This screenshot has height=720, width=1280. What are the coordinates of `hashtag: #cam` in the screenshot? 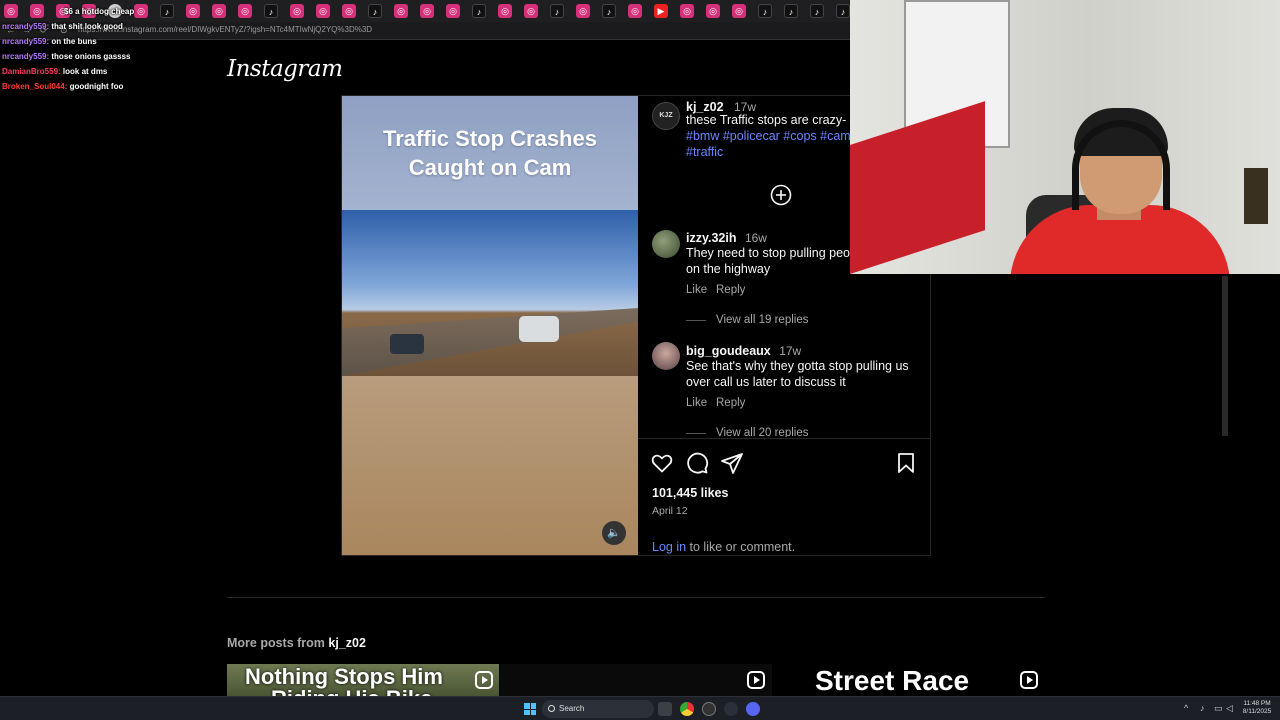 It's located at (835, 136).